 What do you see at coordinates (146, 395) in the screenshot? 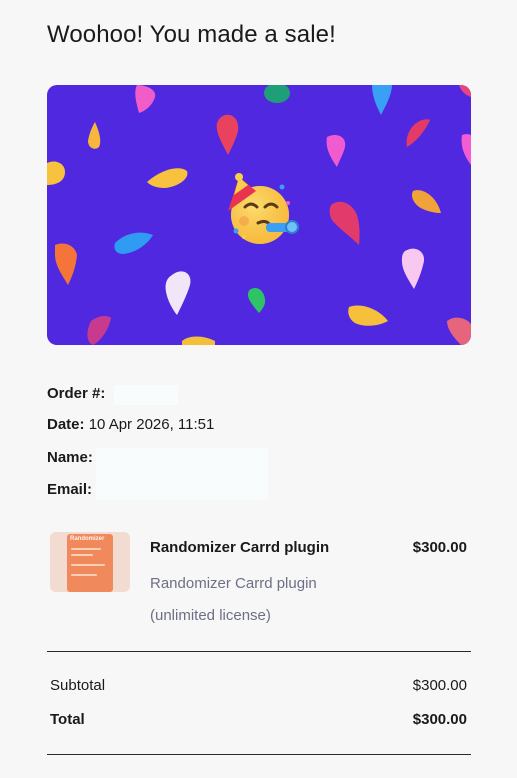
I see `redacted-order-number` at bounding box center [146, 395].